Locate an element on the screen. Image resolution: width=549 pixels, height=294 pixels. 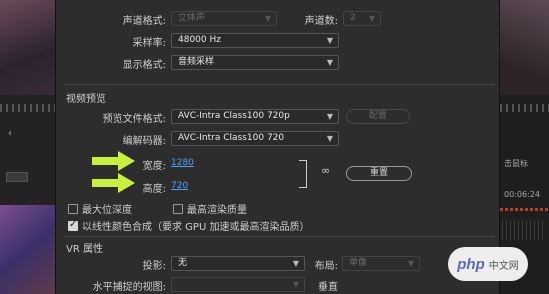
codec-dropdown: AVC-Intra Class100 720 ▼ is located at coordinates (255, 138).